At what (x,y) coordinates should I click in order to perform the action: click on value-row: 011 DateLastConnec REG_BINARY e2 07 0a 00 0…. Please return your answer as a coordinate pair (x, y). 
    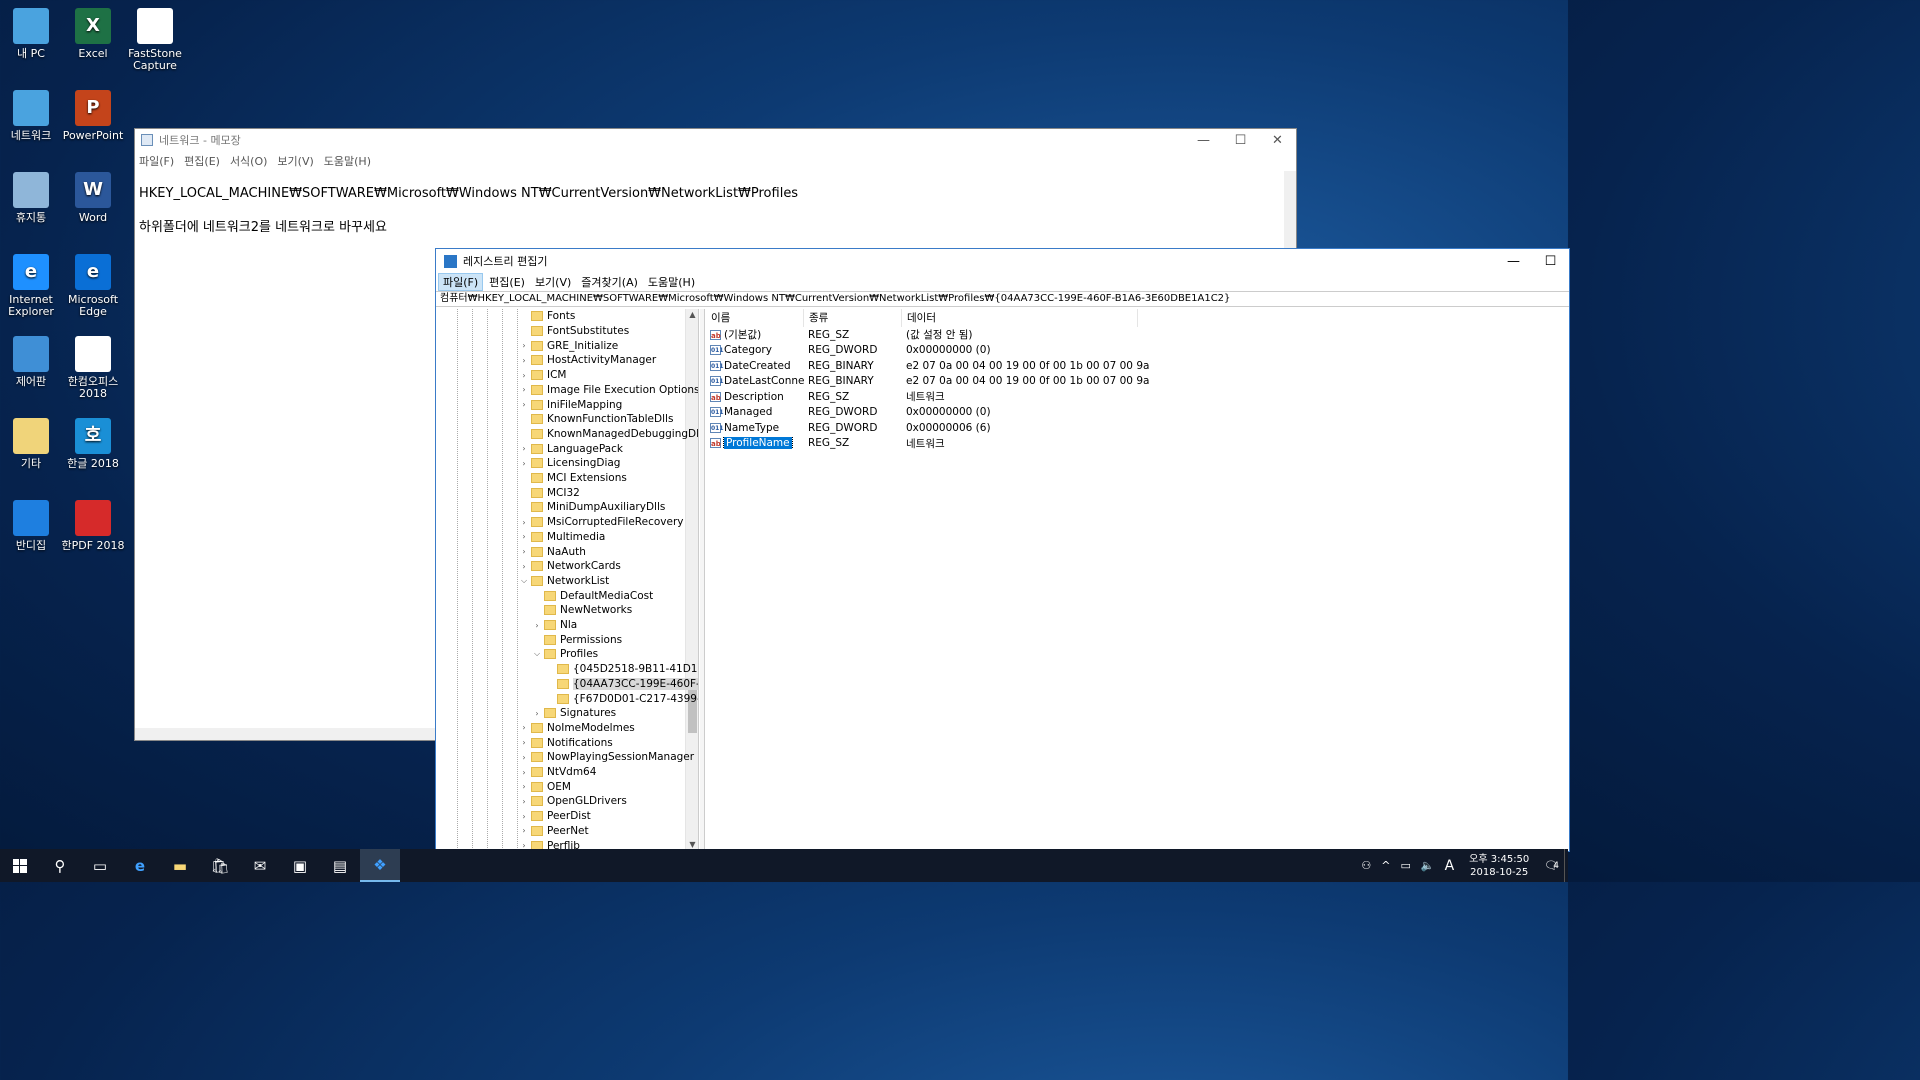
    Looking at the image, I should click on (1137, 382).